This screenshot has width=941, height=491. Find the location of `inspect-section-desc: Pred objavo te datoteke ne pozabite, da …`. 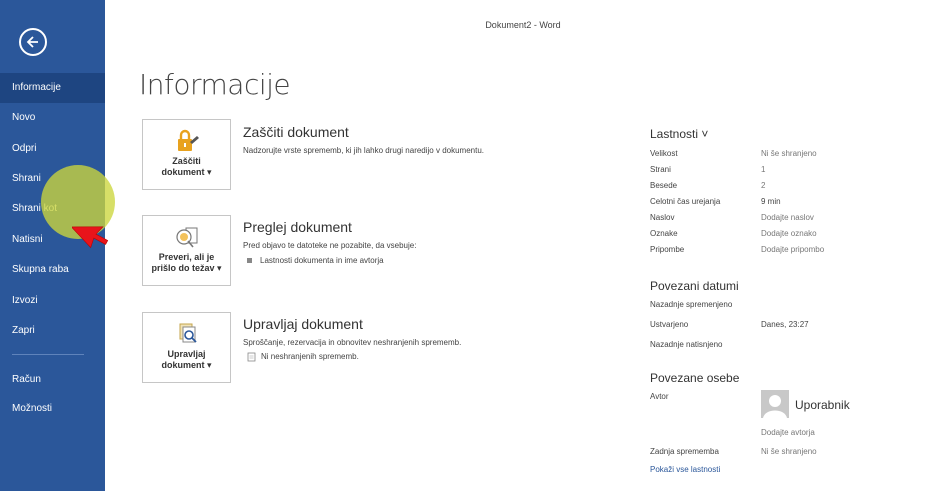

inspect-section-desc: Pred objavo te datoteke ne pozabite, da … is located at coordinates (330, 245).